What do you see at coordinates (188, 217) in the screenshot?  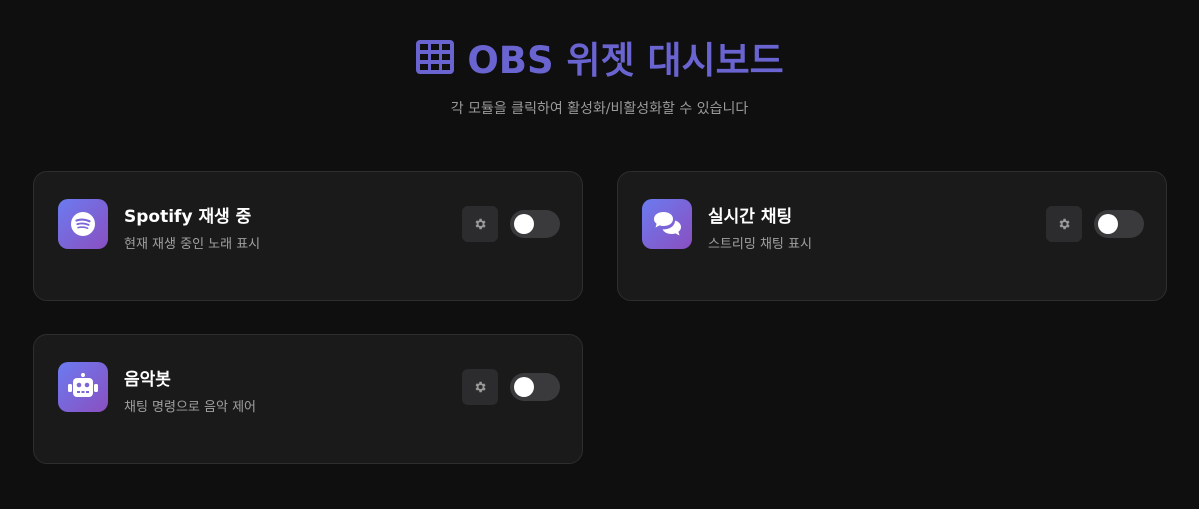 I see `module-title: Spotify 재생 중` at bounding box center [188, 217].